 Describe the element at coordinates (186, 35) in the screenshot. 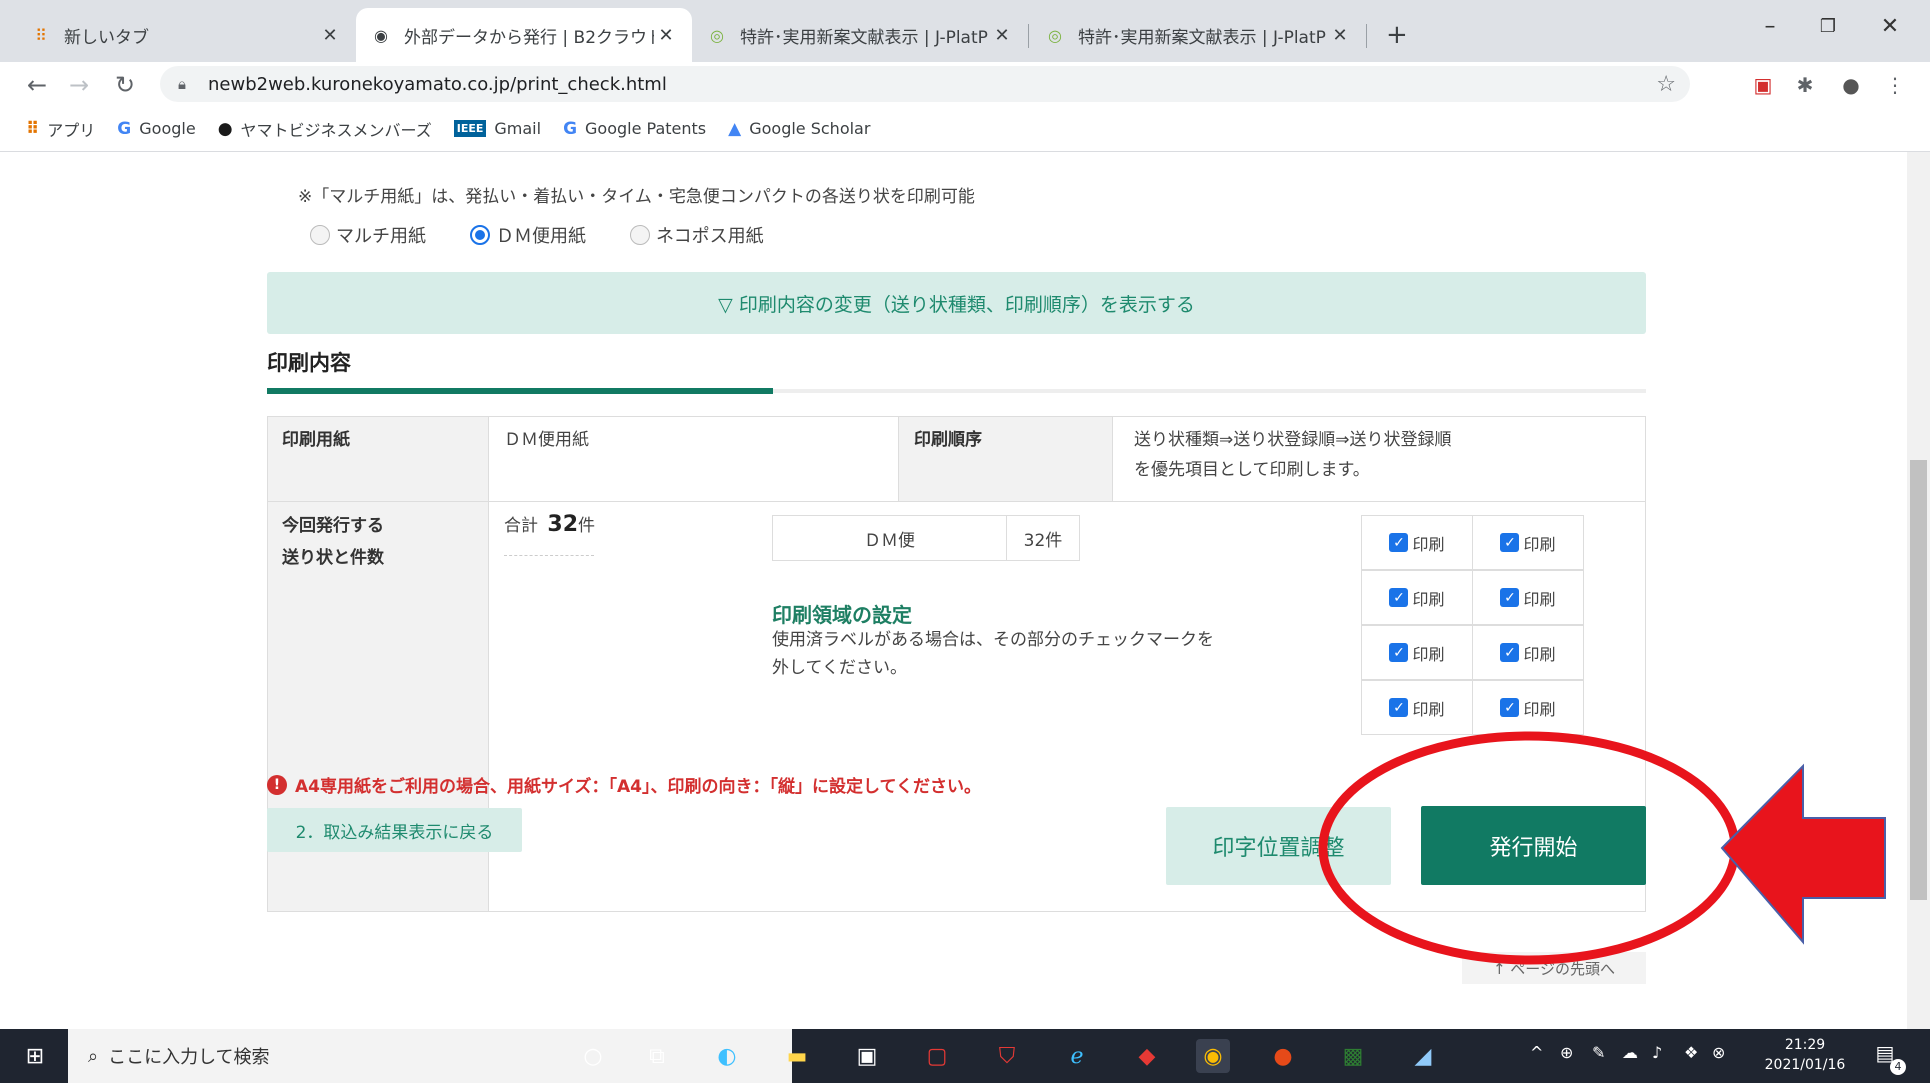

I see `tab-new-tab: ⠿ 新しいタブ ✕` at that location.